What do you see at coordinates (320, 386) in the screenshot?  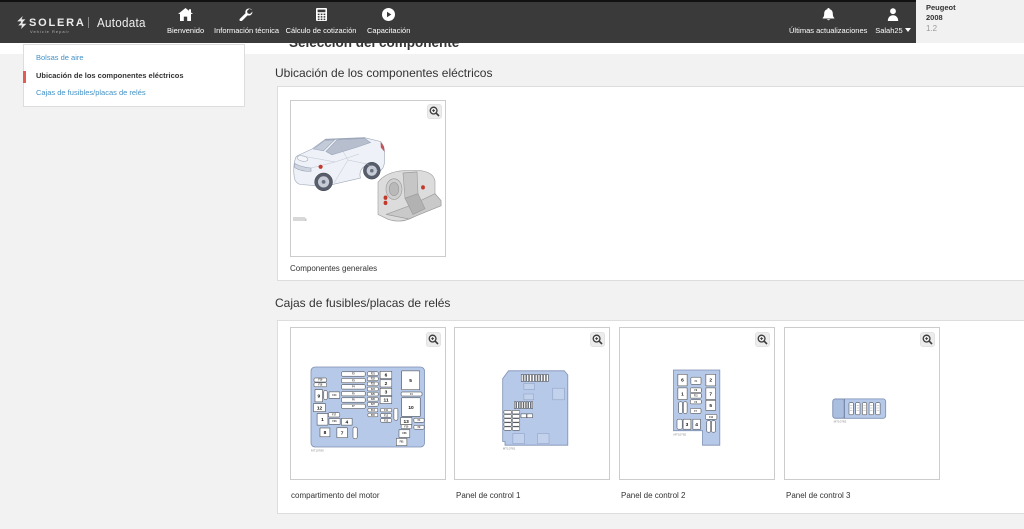 I see `svg-text: F18` at bounding box center [320, 386].